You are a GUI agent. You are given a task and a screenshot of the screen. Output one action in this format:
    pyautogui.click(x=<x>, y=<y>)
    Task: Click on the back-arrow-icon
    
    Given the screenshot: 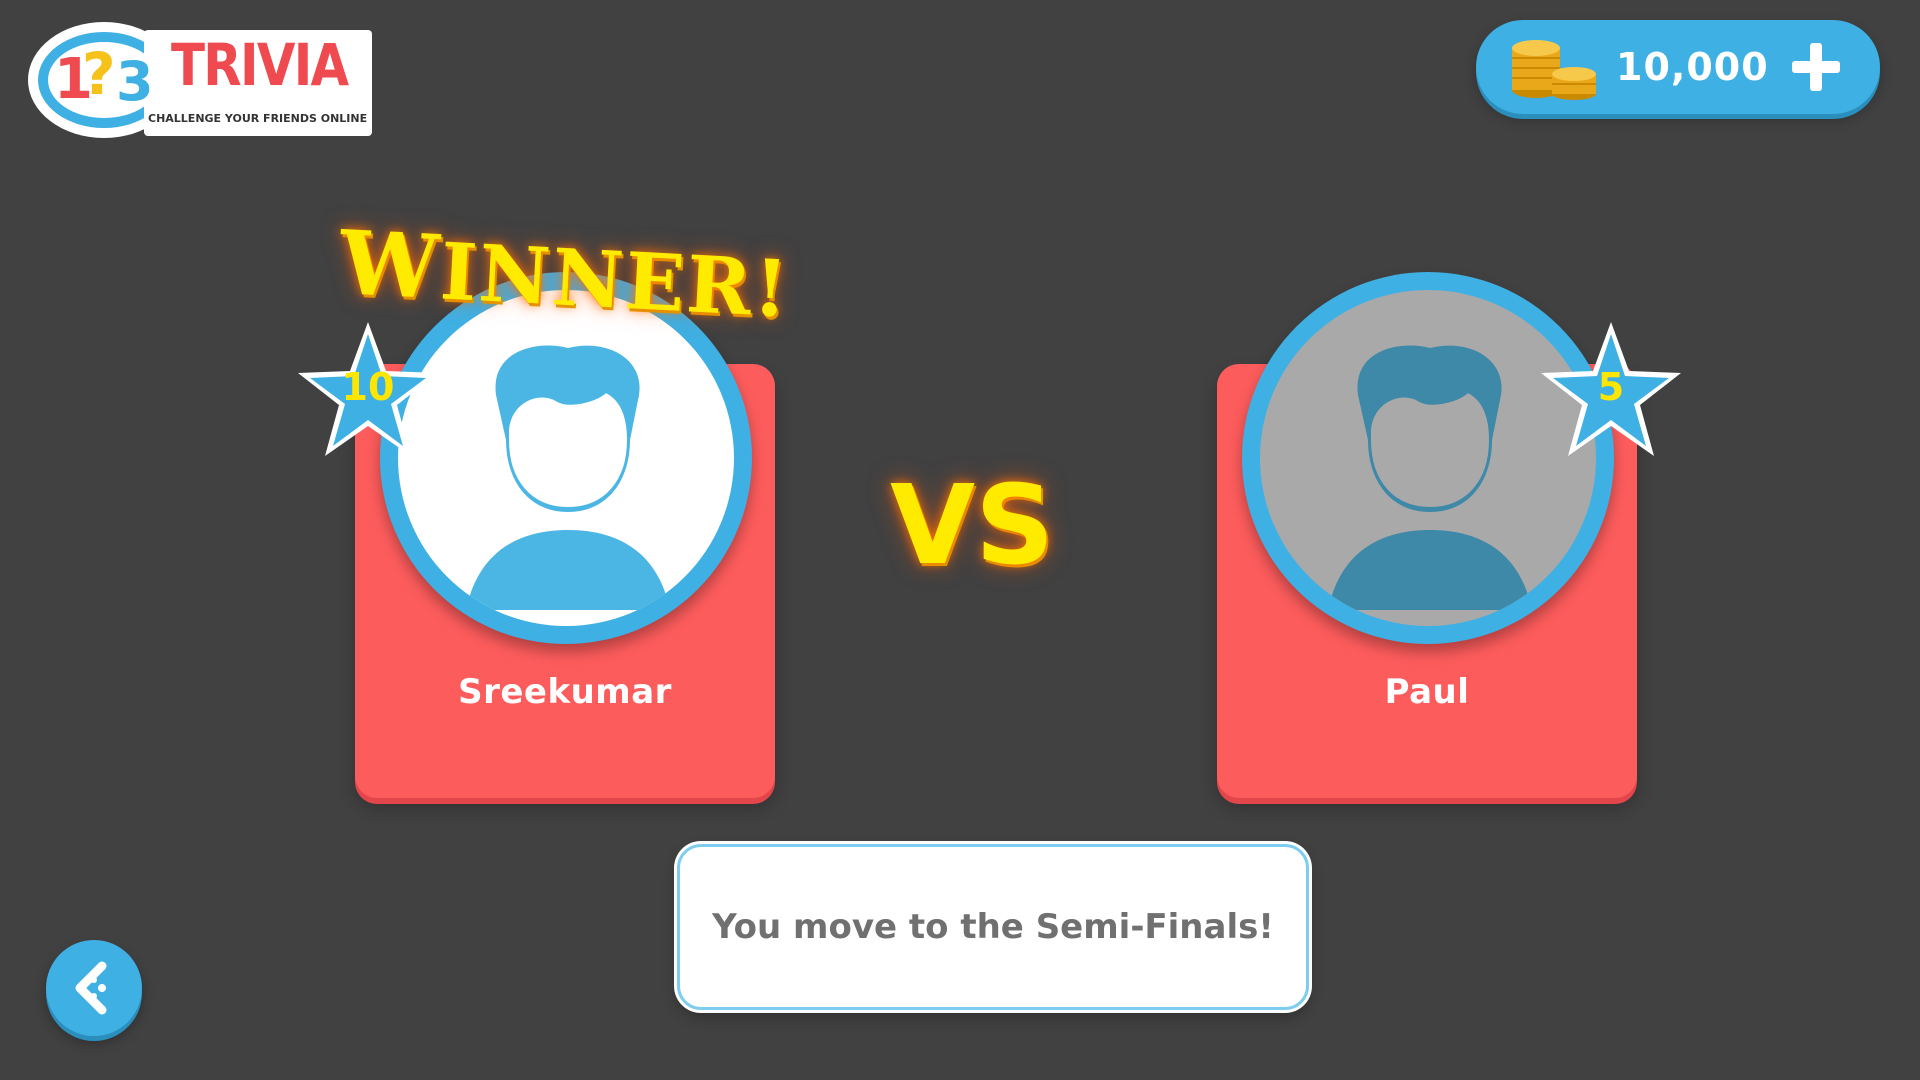 What is the action you would take?
    pyautogui.click(x=91, y=988)
    